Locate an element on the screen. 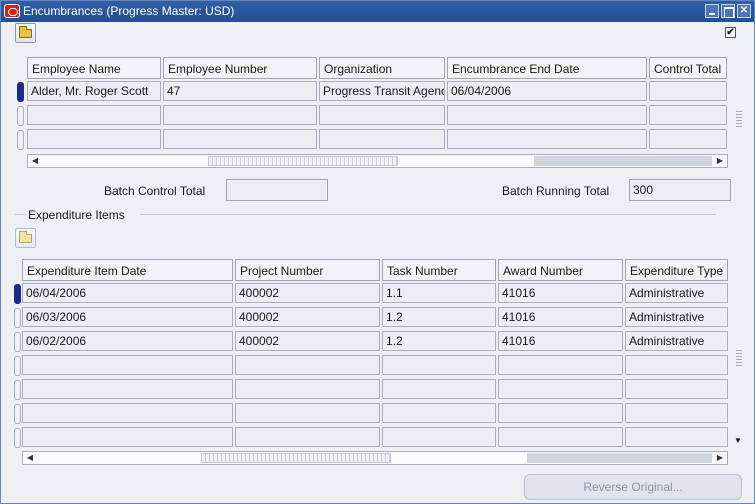  open-folder-button is located at coordinates (25, 33).